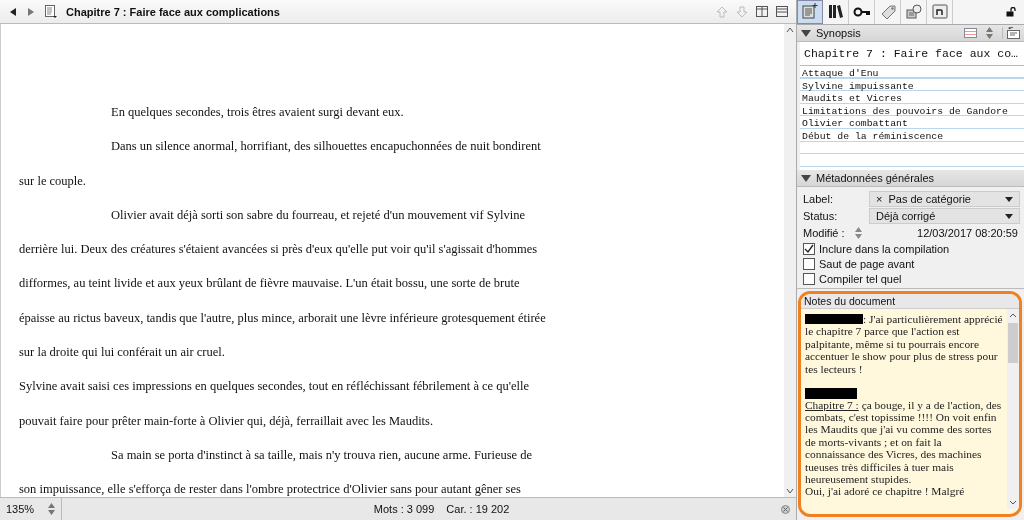 This screenshot has height=520, width=1024. What do you see at coordinates (810, 12) in the screenshot?
I see `notes-icon` at bounding box center [810, 12].